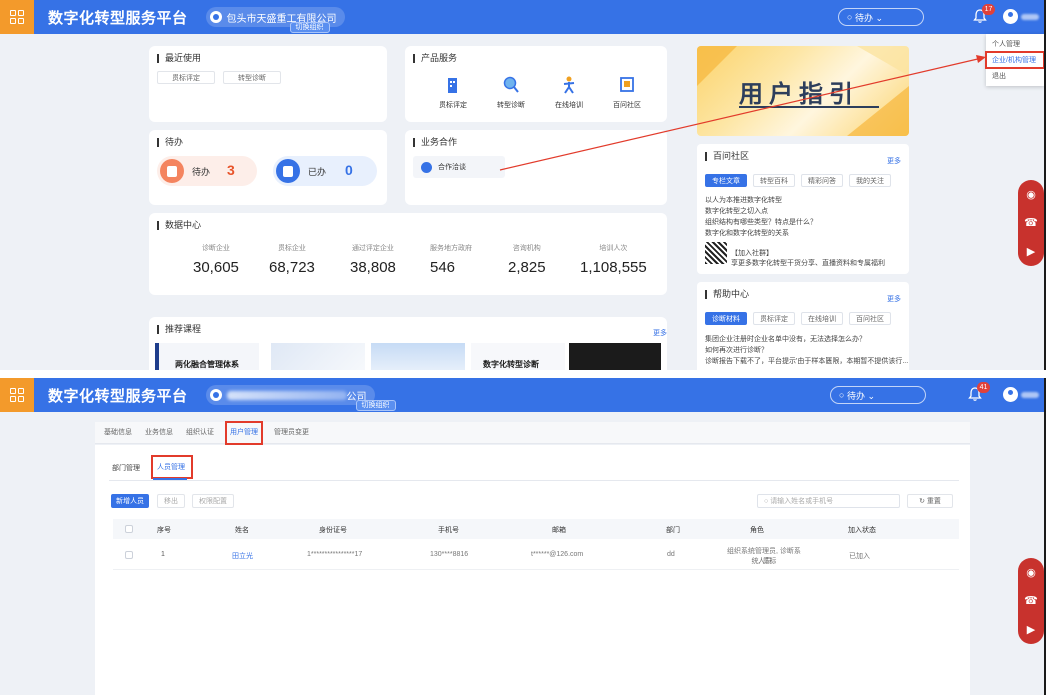  Describe the element at coordinates (859, 556) in the screenshot. I see `cell-status: 已加入` at that location.